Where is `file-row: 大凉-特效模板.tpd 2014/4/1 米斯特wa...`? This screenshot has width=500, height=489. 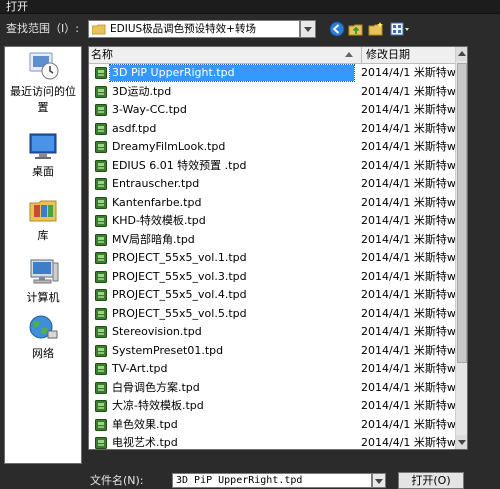 file-row: 大凉-特效模板.tpd 2014/4/1 米斯特wa... is located at coordinates (272, 406).